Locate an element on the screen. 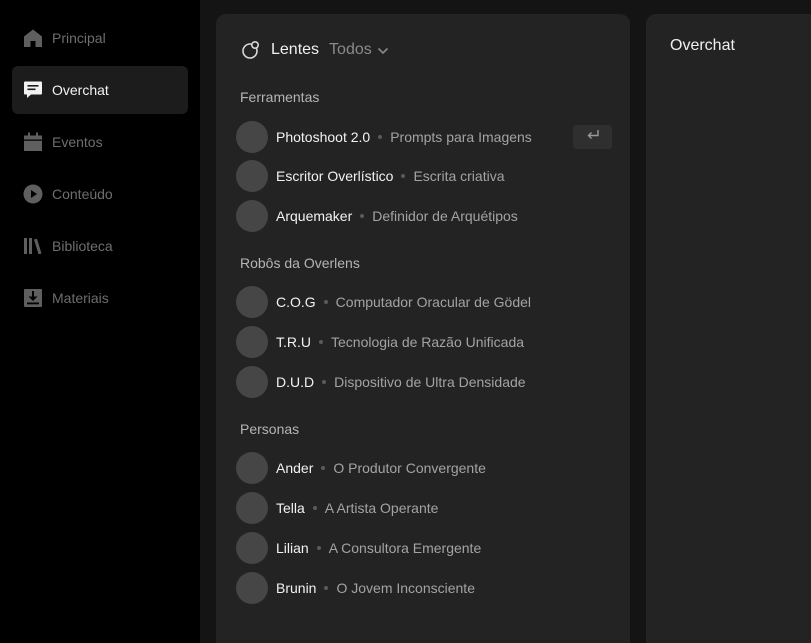  enter-icon is located at coordinates (593, 137).